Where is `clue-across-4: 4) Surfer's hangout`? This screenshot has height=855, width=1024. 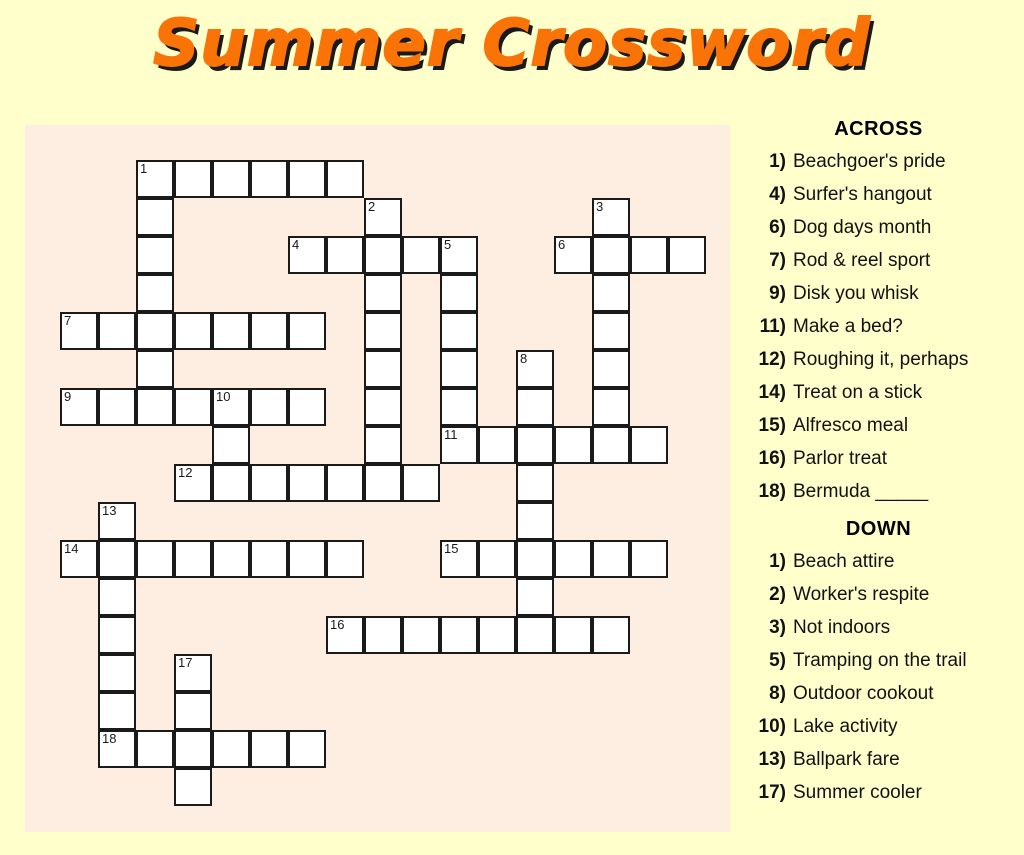
clue-across-4: 4) Surfer's hangout is located at coordinates (884, 194).